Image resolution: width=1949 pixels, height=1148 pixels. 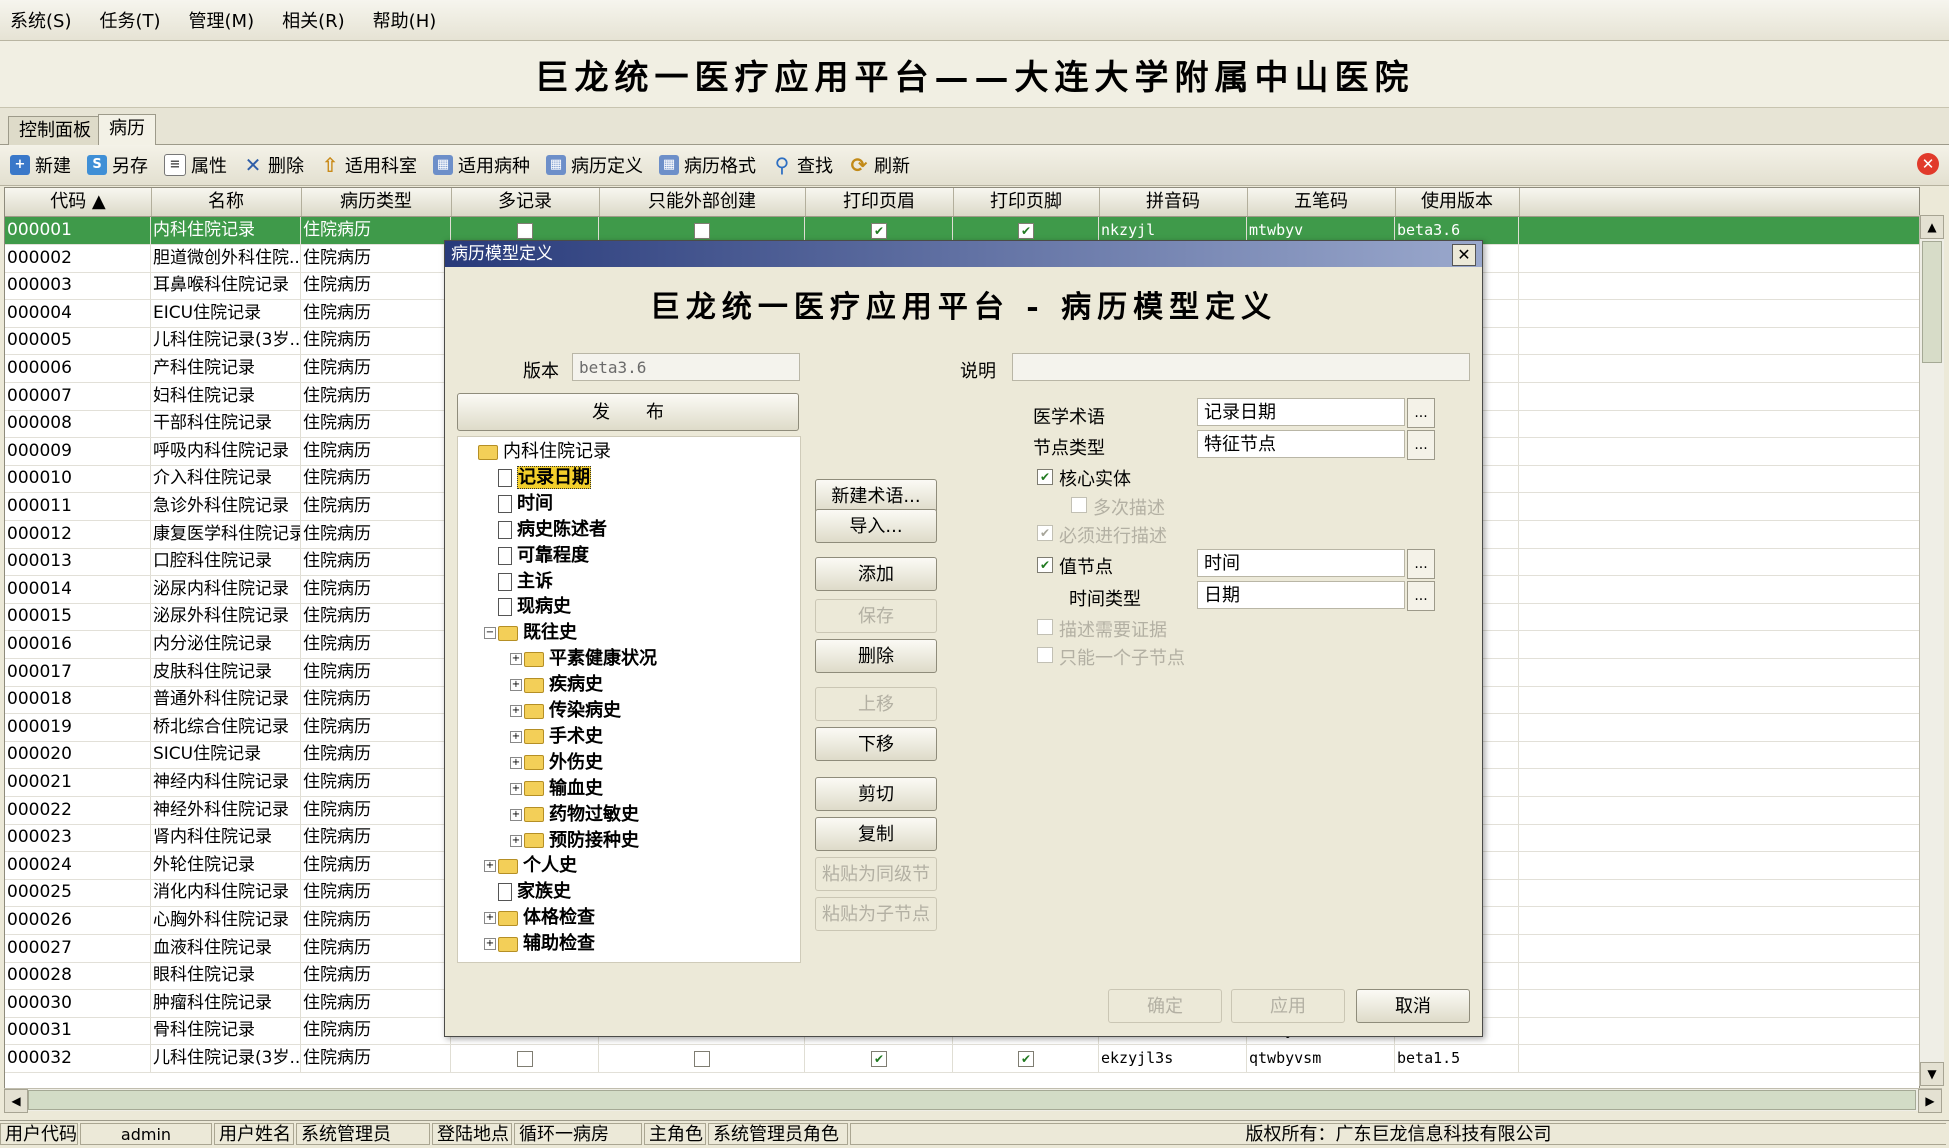 What do you see at coordinates (273, 165) in the screenshot?
I see `delete-button: ✕ 删除` at bounding box center [273, 165].